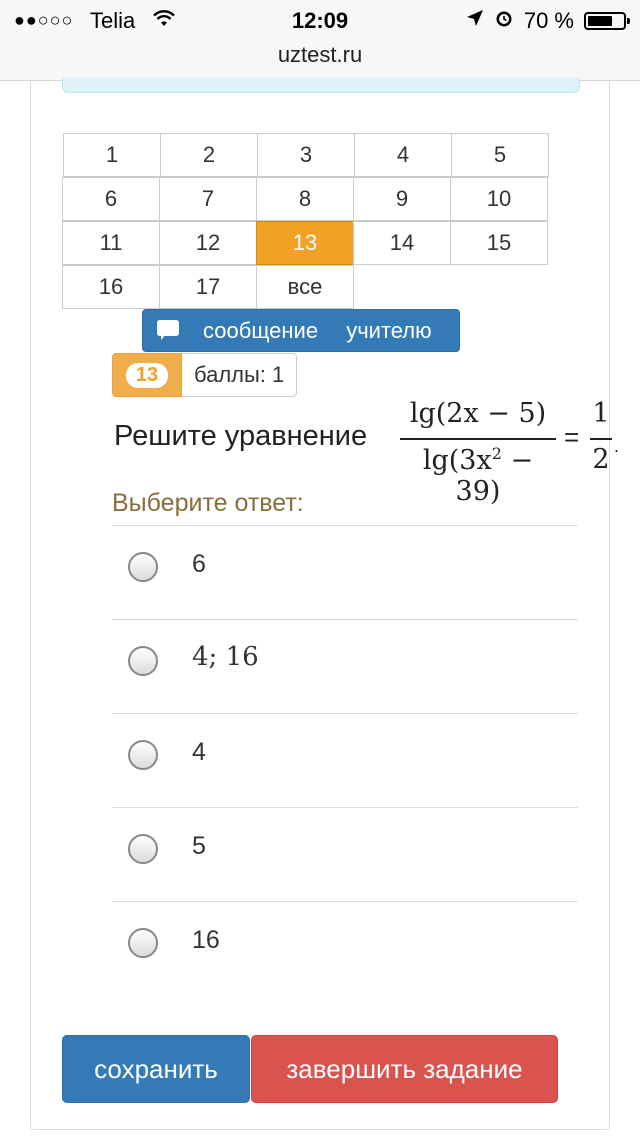 The width and height of the screenshot is (640, 1136). Describe the element at coordinates (111, 243) in the screenshot. I see `question-nav-item: 11` at that location.